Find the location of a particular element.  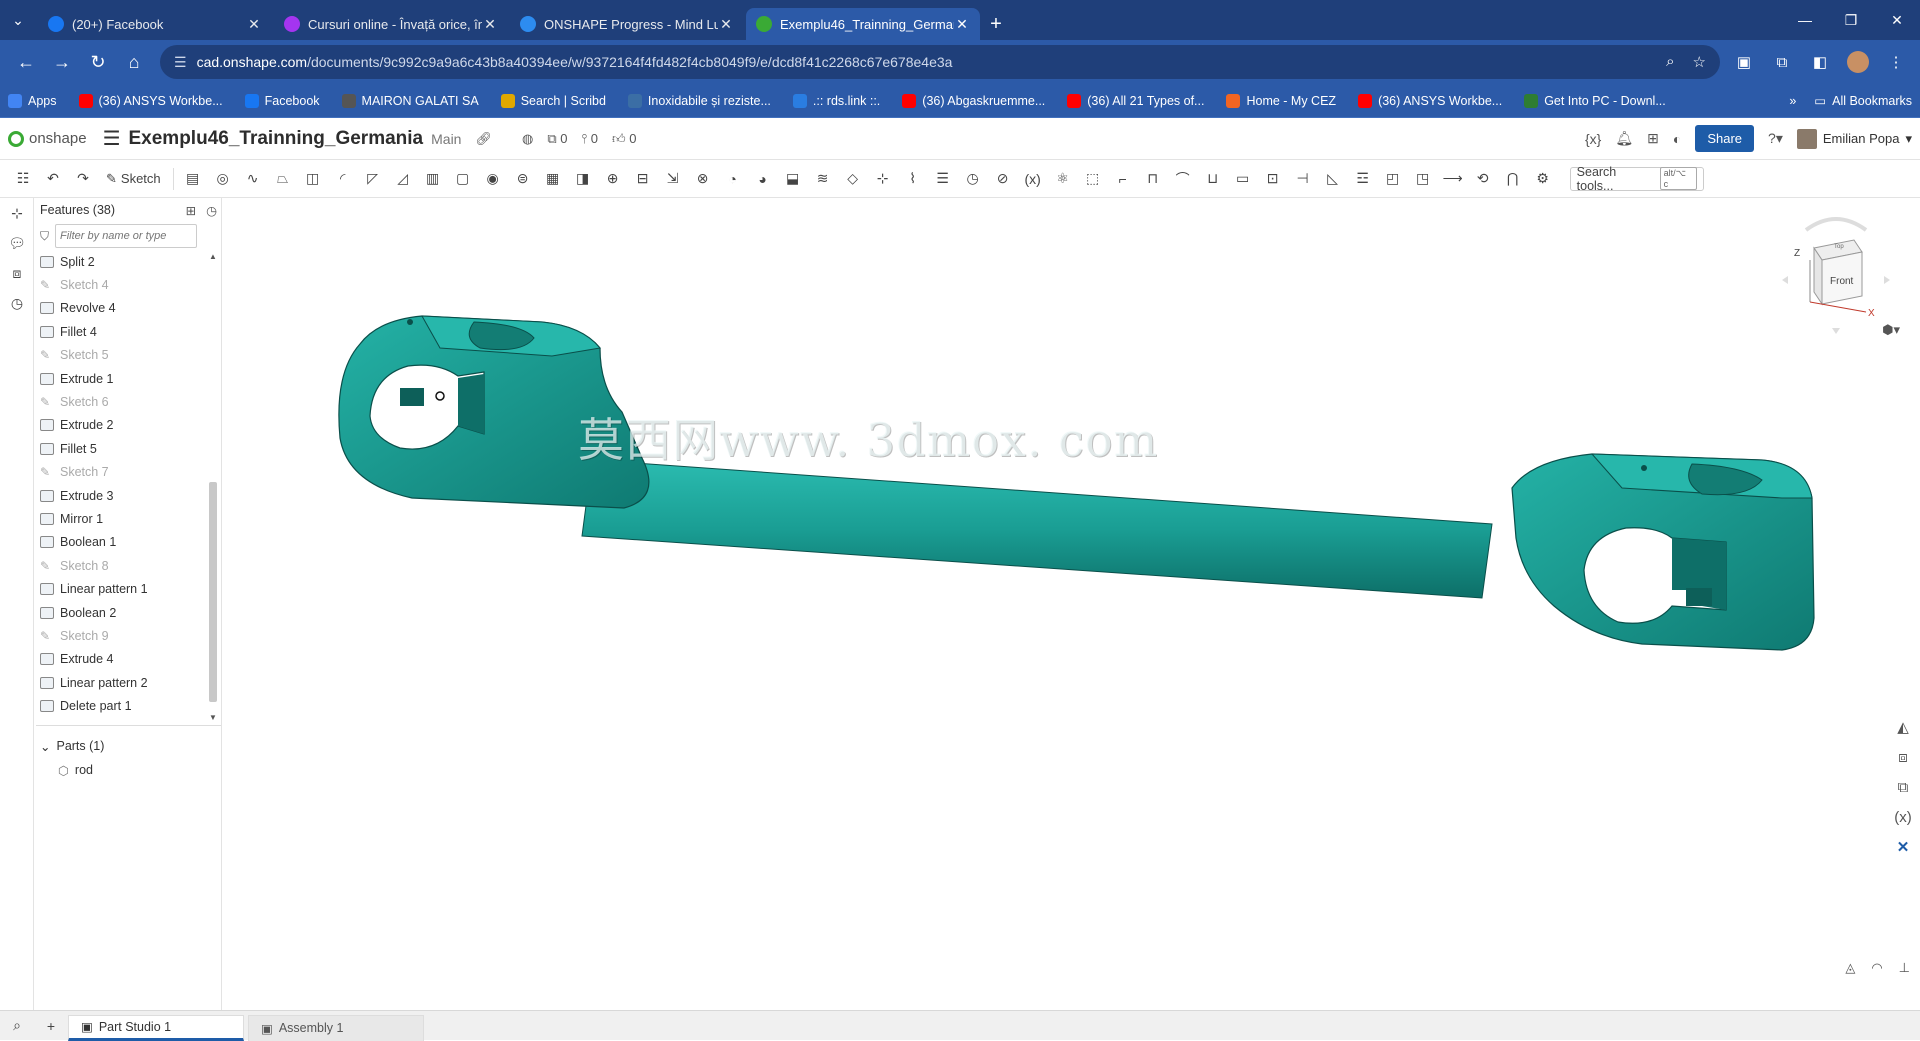

side-panel-icon: ◧ is located at coordinates (1820, 62).